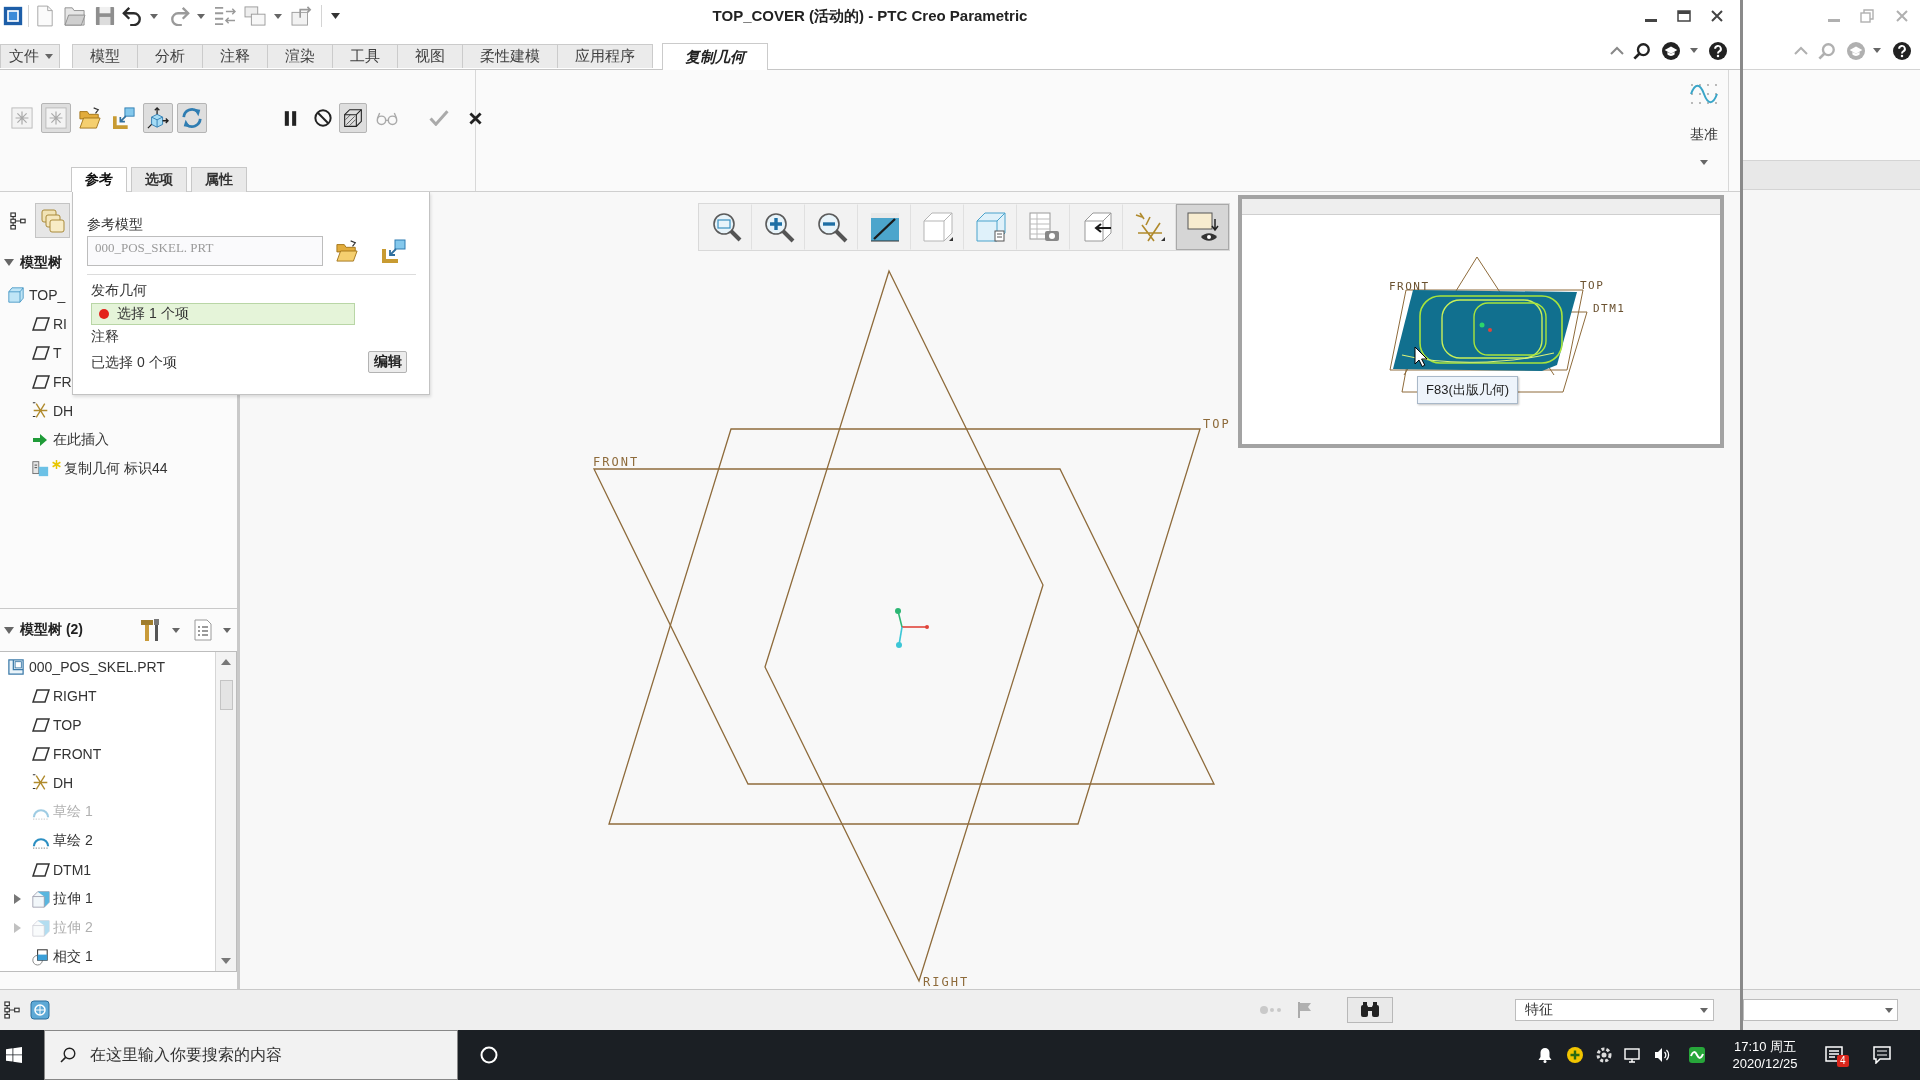  I want to click on action-center-icon, so click(1882, 1055).